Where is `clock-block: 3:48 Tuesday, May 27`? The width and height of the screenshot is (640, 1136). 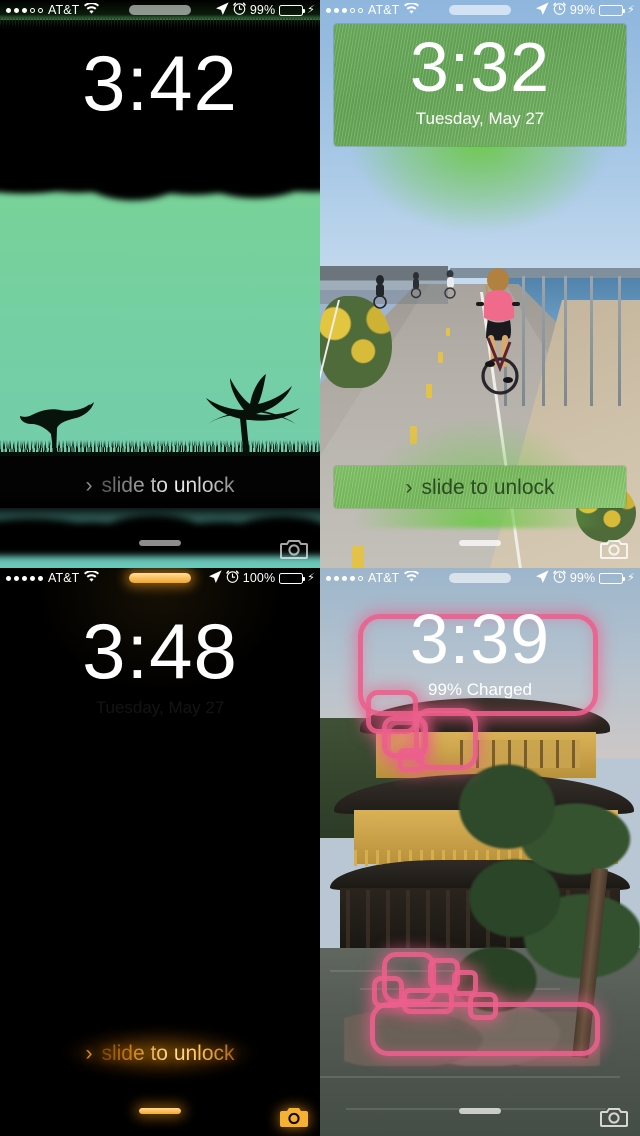 clock-block: 3:48 Tuesday, May 27 is located at coordinates (160, 665).